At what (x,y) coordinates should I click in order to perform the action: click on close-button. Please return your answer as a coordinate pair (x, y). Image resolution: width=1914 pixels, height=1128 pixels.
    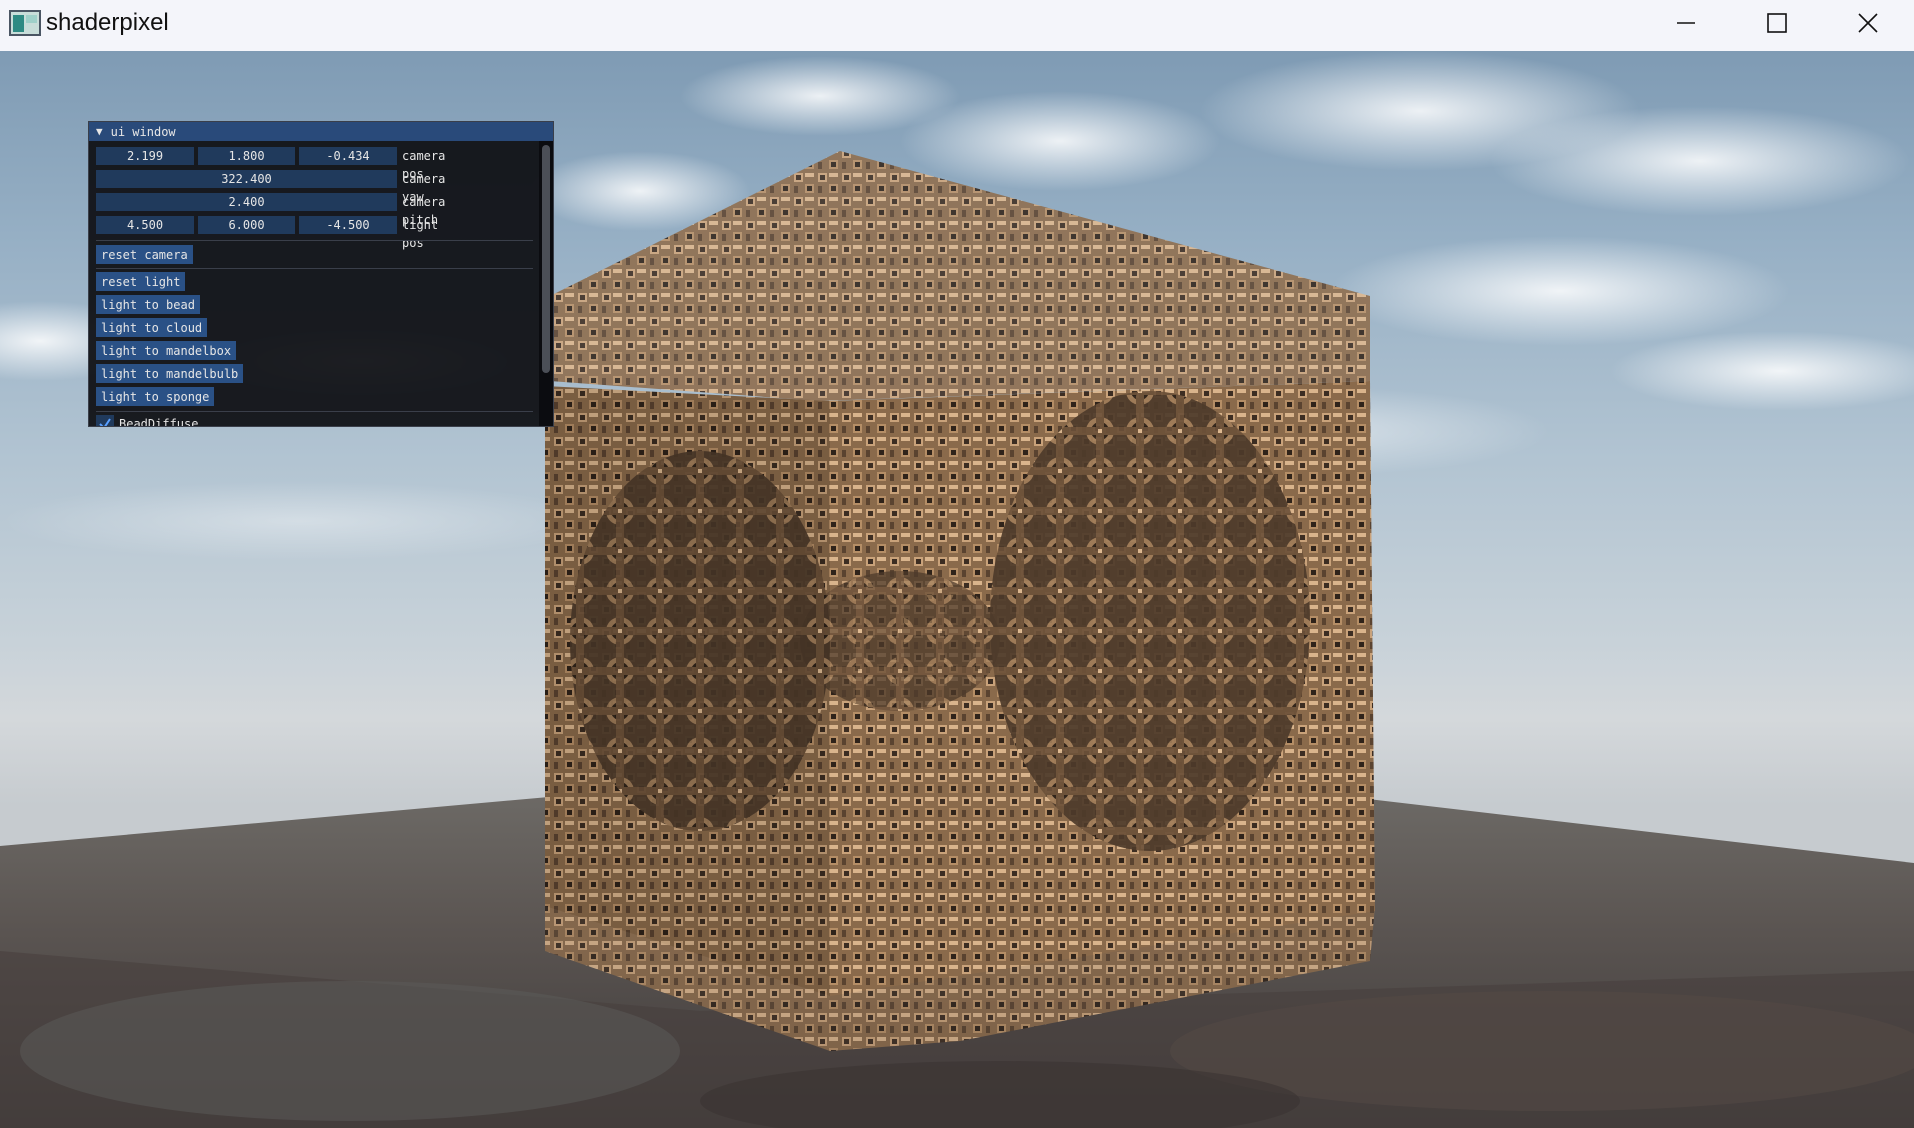
    Looking at the image, I should click on (1868, 23).